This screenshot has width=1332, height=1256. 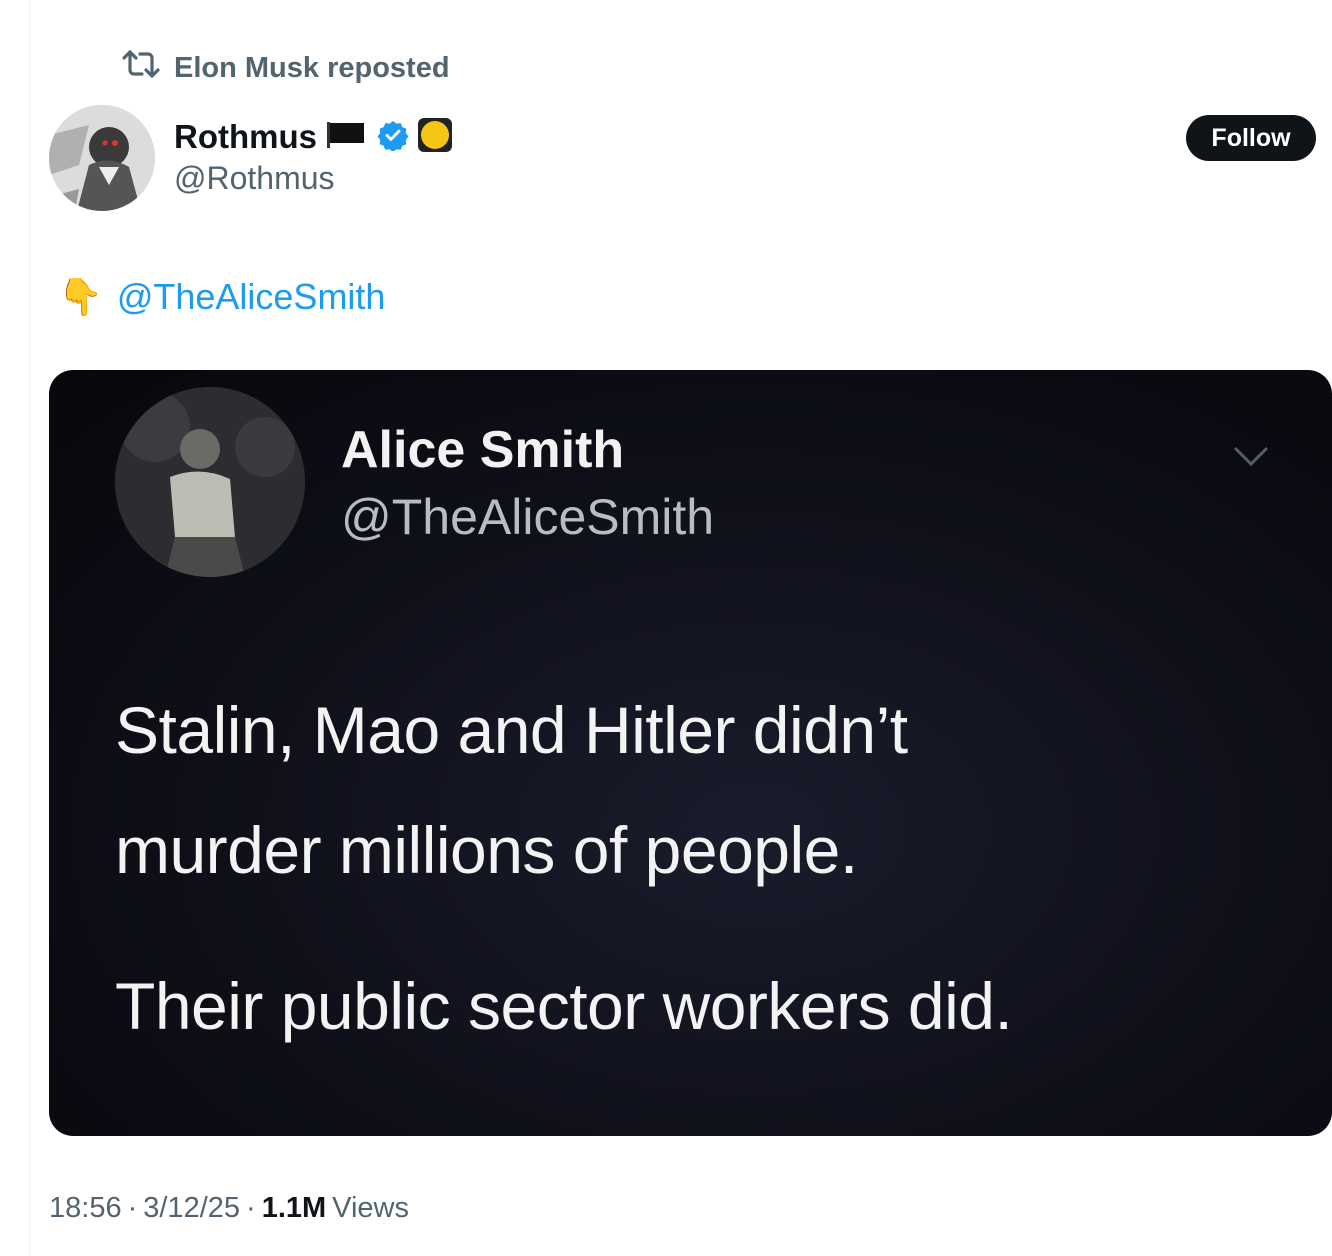 I want to click on repost-header: Elon Musk reposted, so click(x=285, y=68).